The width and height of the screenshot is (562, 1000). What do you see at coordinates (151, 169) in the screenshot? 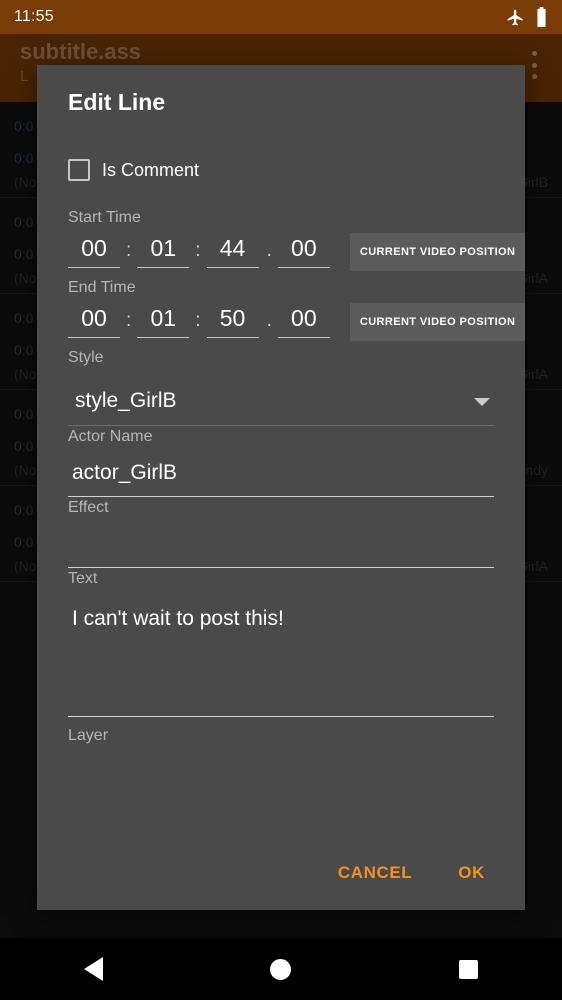
I see `is-comment-label: Is Comment` at bounding box center [151, 169].